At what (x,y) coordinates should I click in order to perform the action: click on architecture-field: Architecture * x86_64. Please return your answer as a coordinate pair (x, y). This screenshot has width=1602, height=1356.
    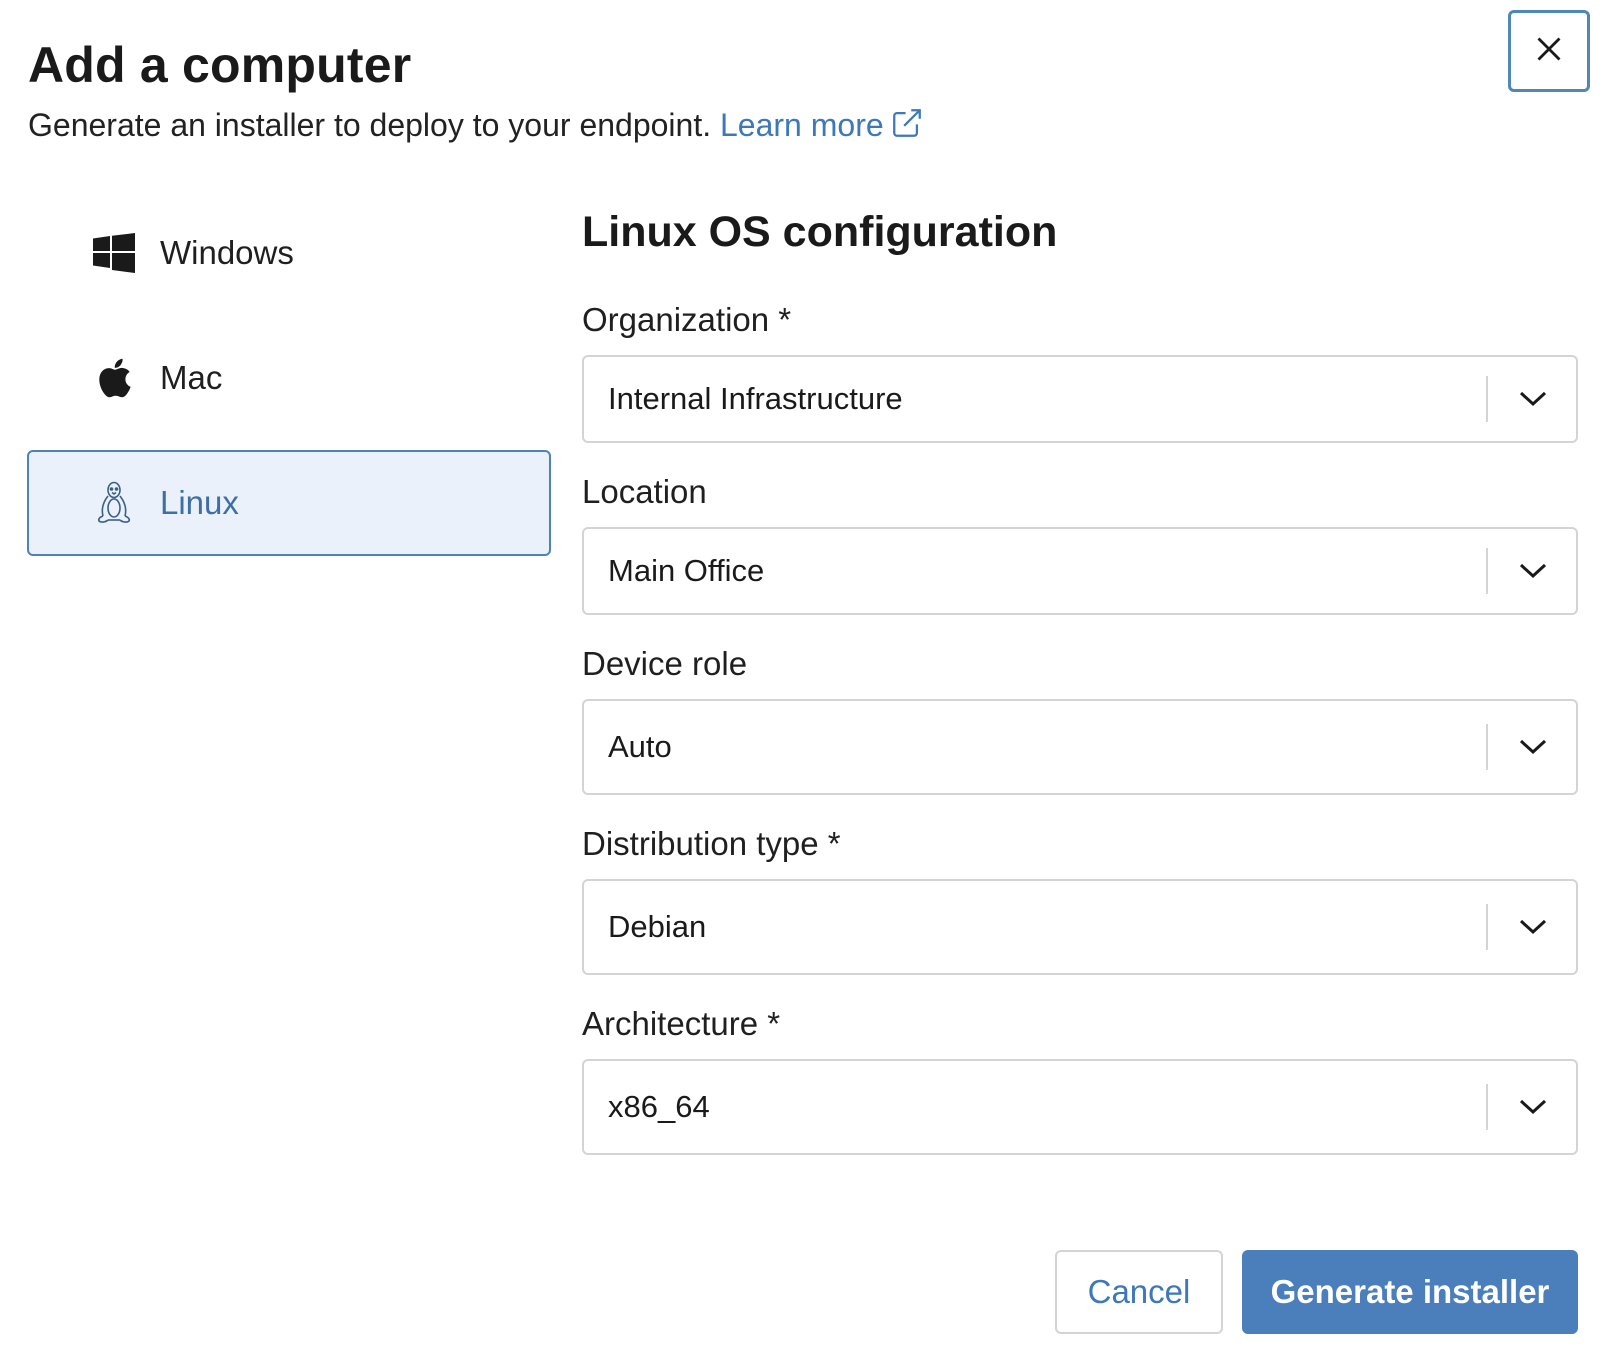
    Looking at the image, I should click on (1080, 1080).